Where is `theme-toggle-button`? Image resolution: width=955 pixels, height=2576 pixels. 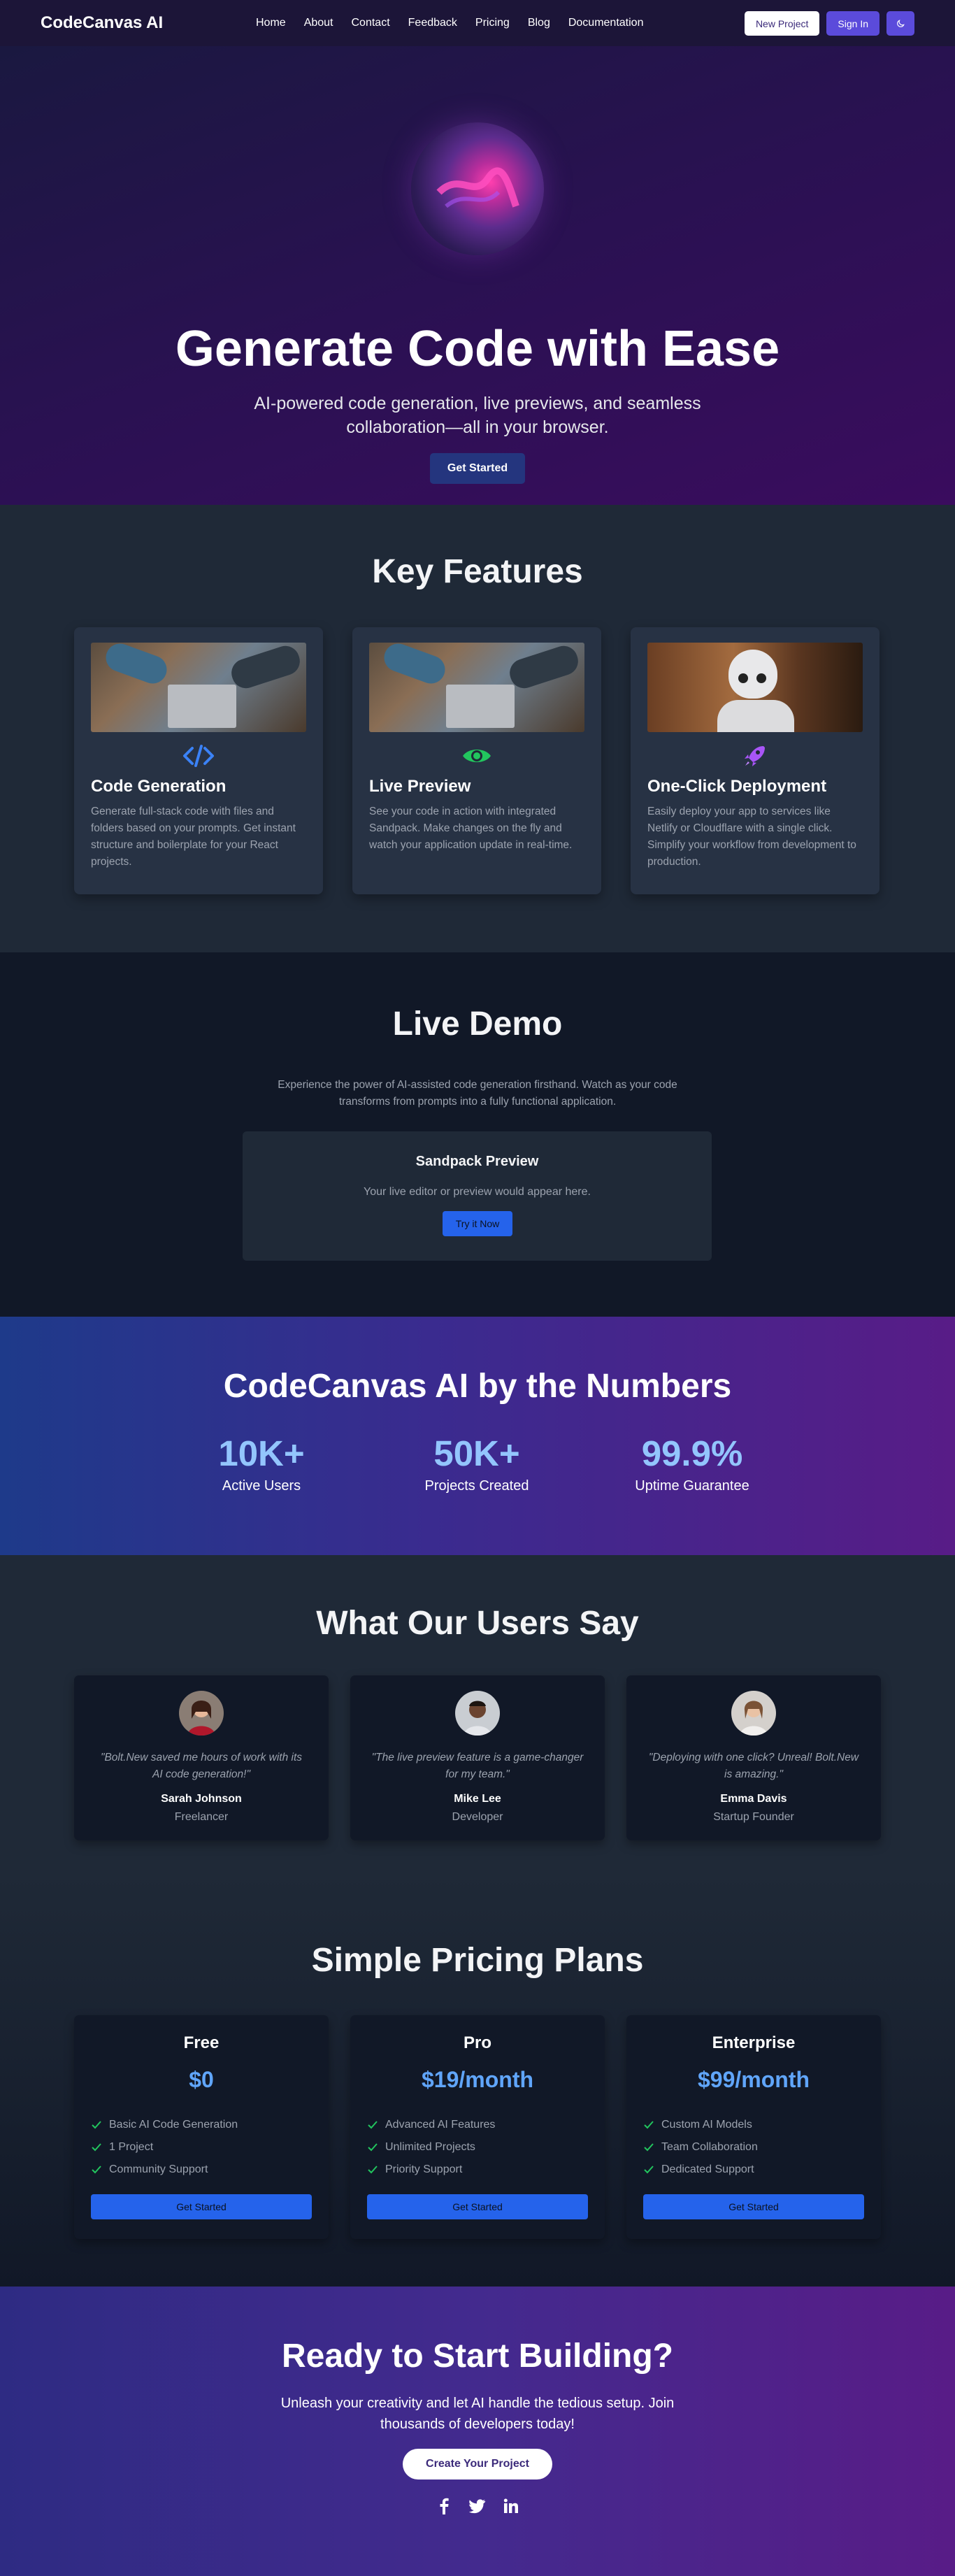 theme-toggle-button is located at coordinates (900, 23).